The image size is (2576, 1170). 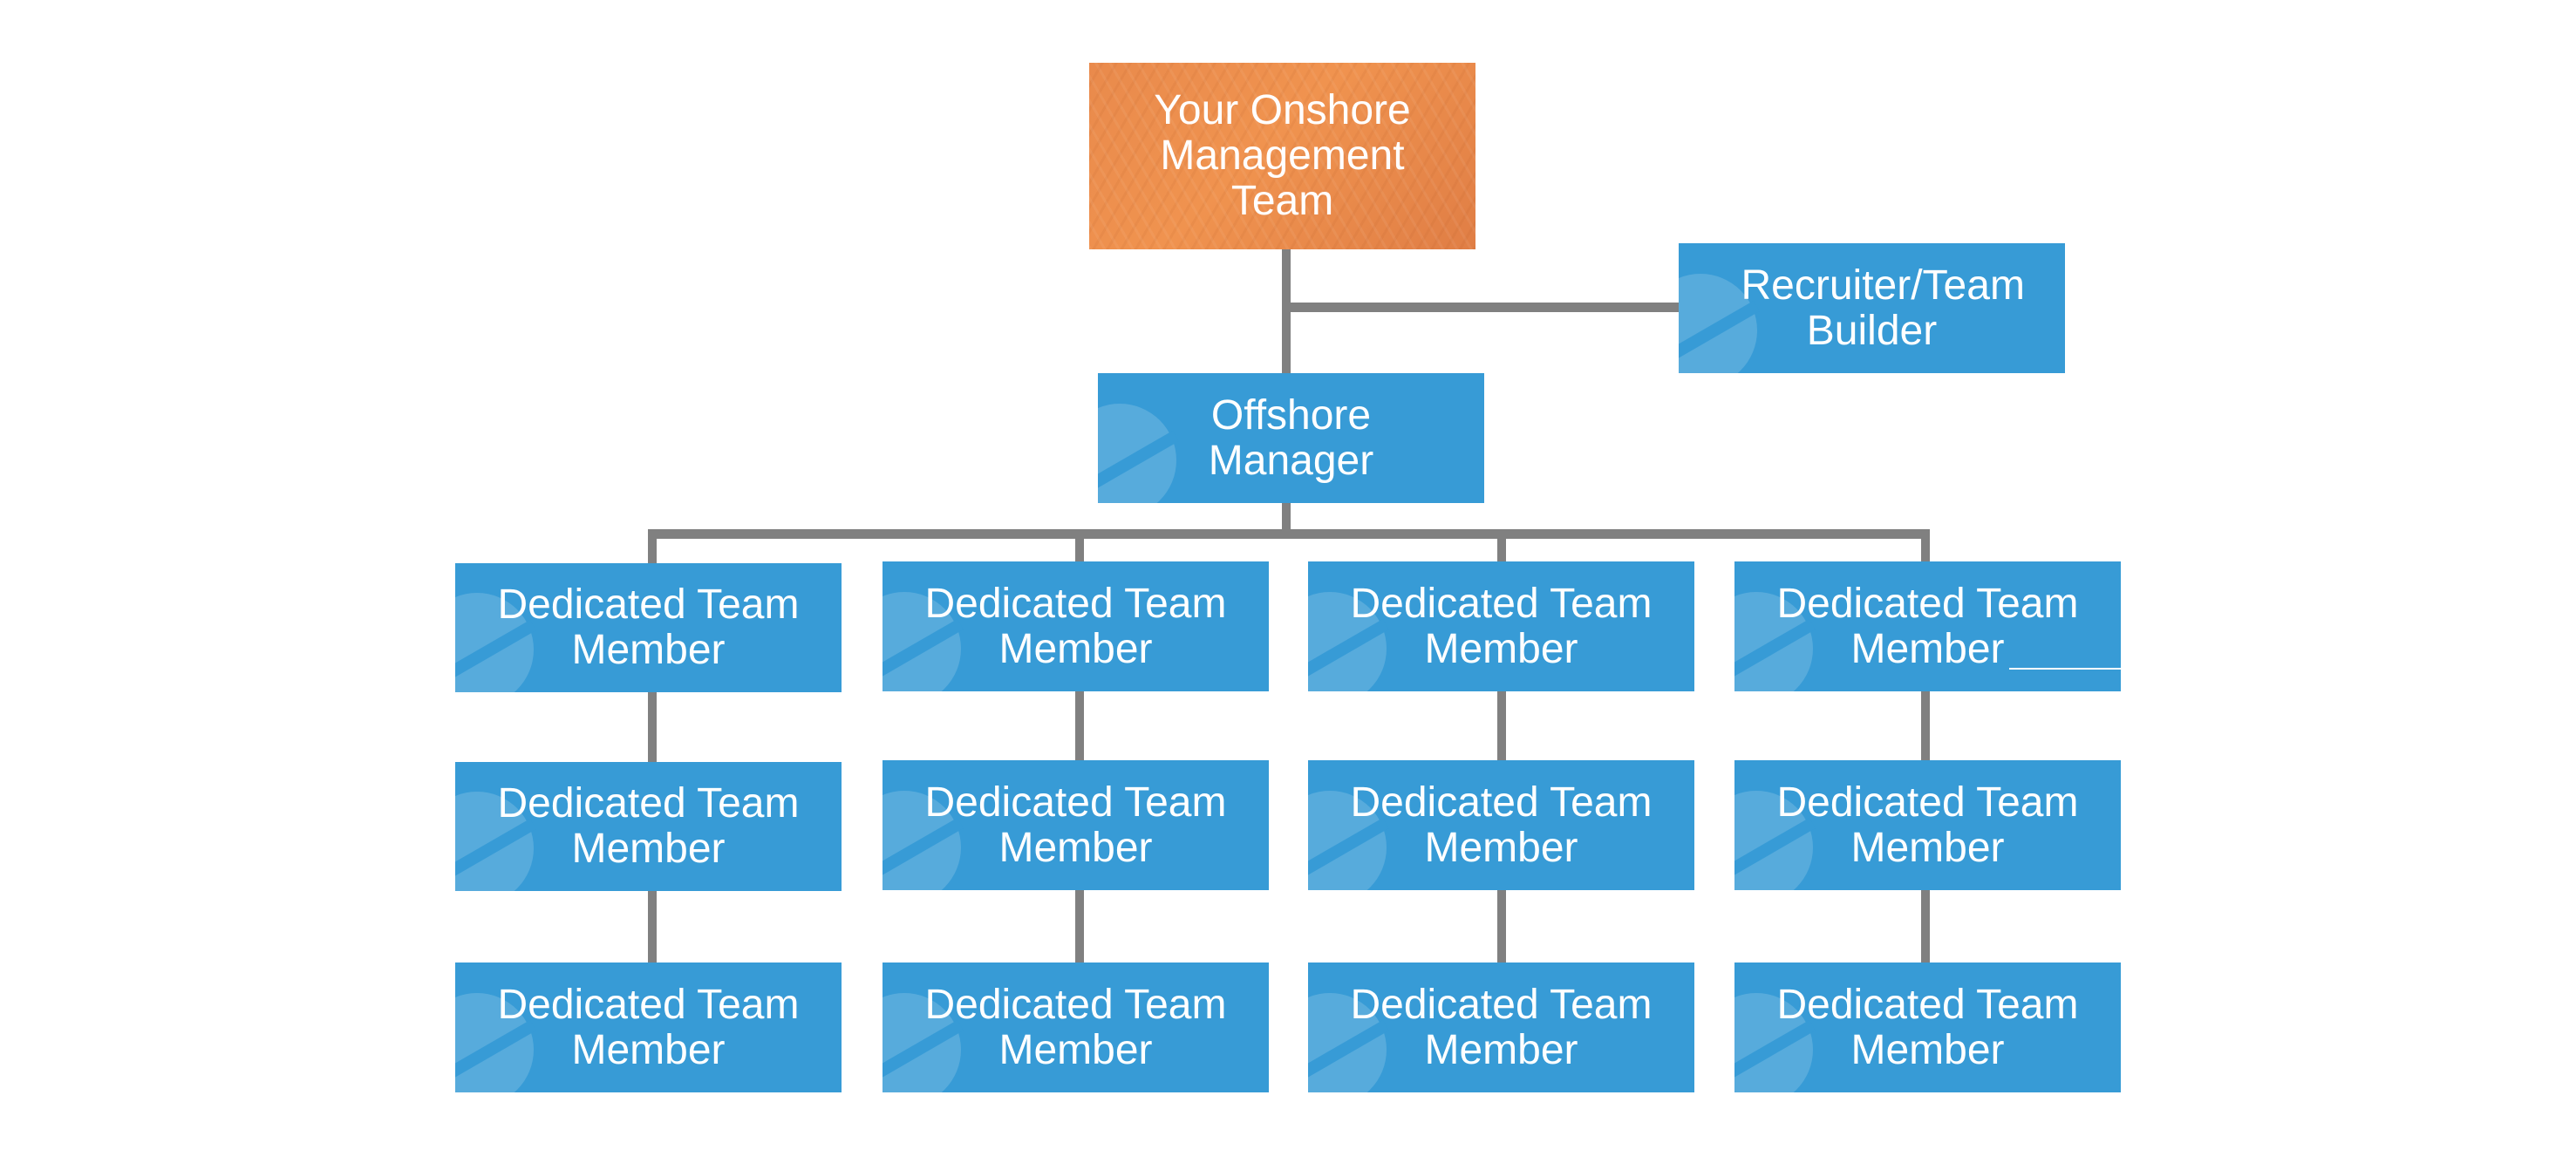 I want to click on node-label: Recruiter/Team Builder, so click(x=1883, y=308).